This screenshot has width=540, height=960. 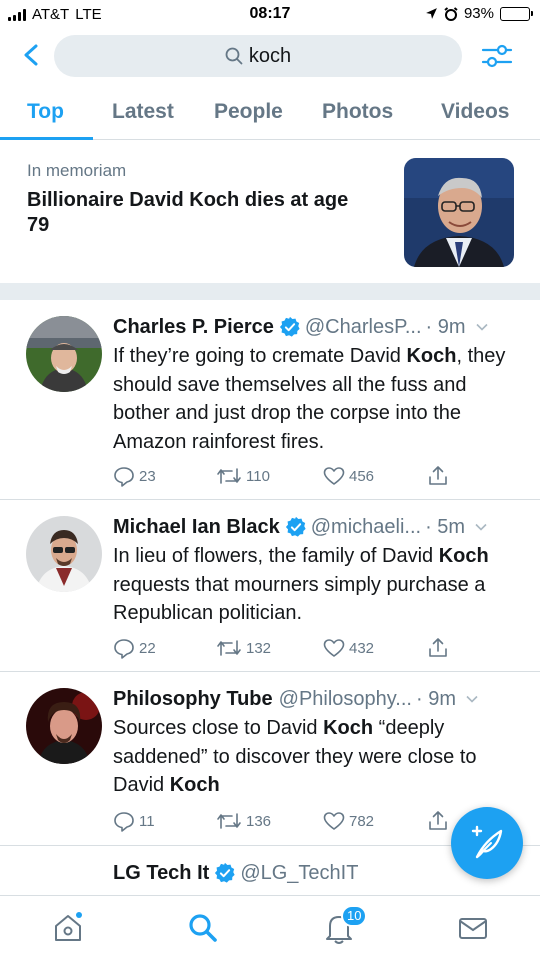 What do you see at coordinates (243, 648) in the screenshot?
I see `retweet-button: 132` at bounding box center [243, 648].